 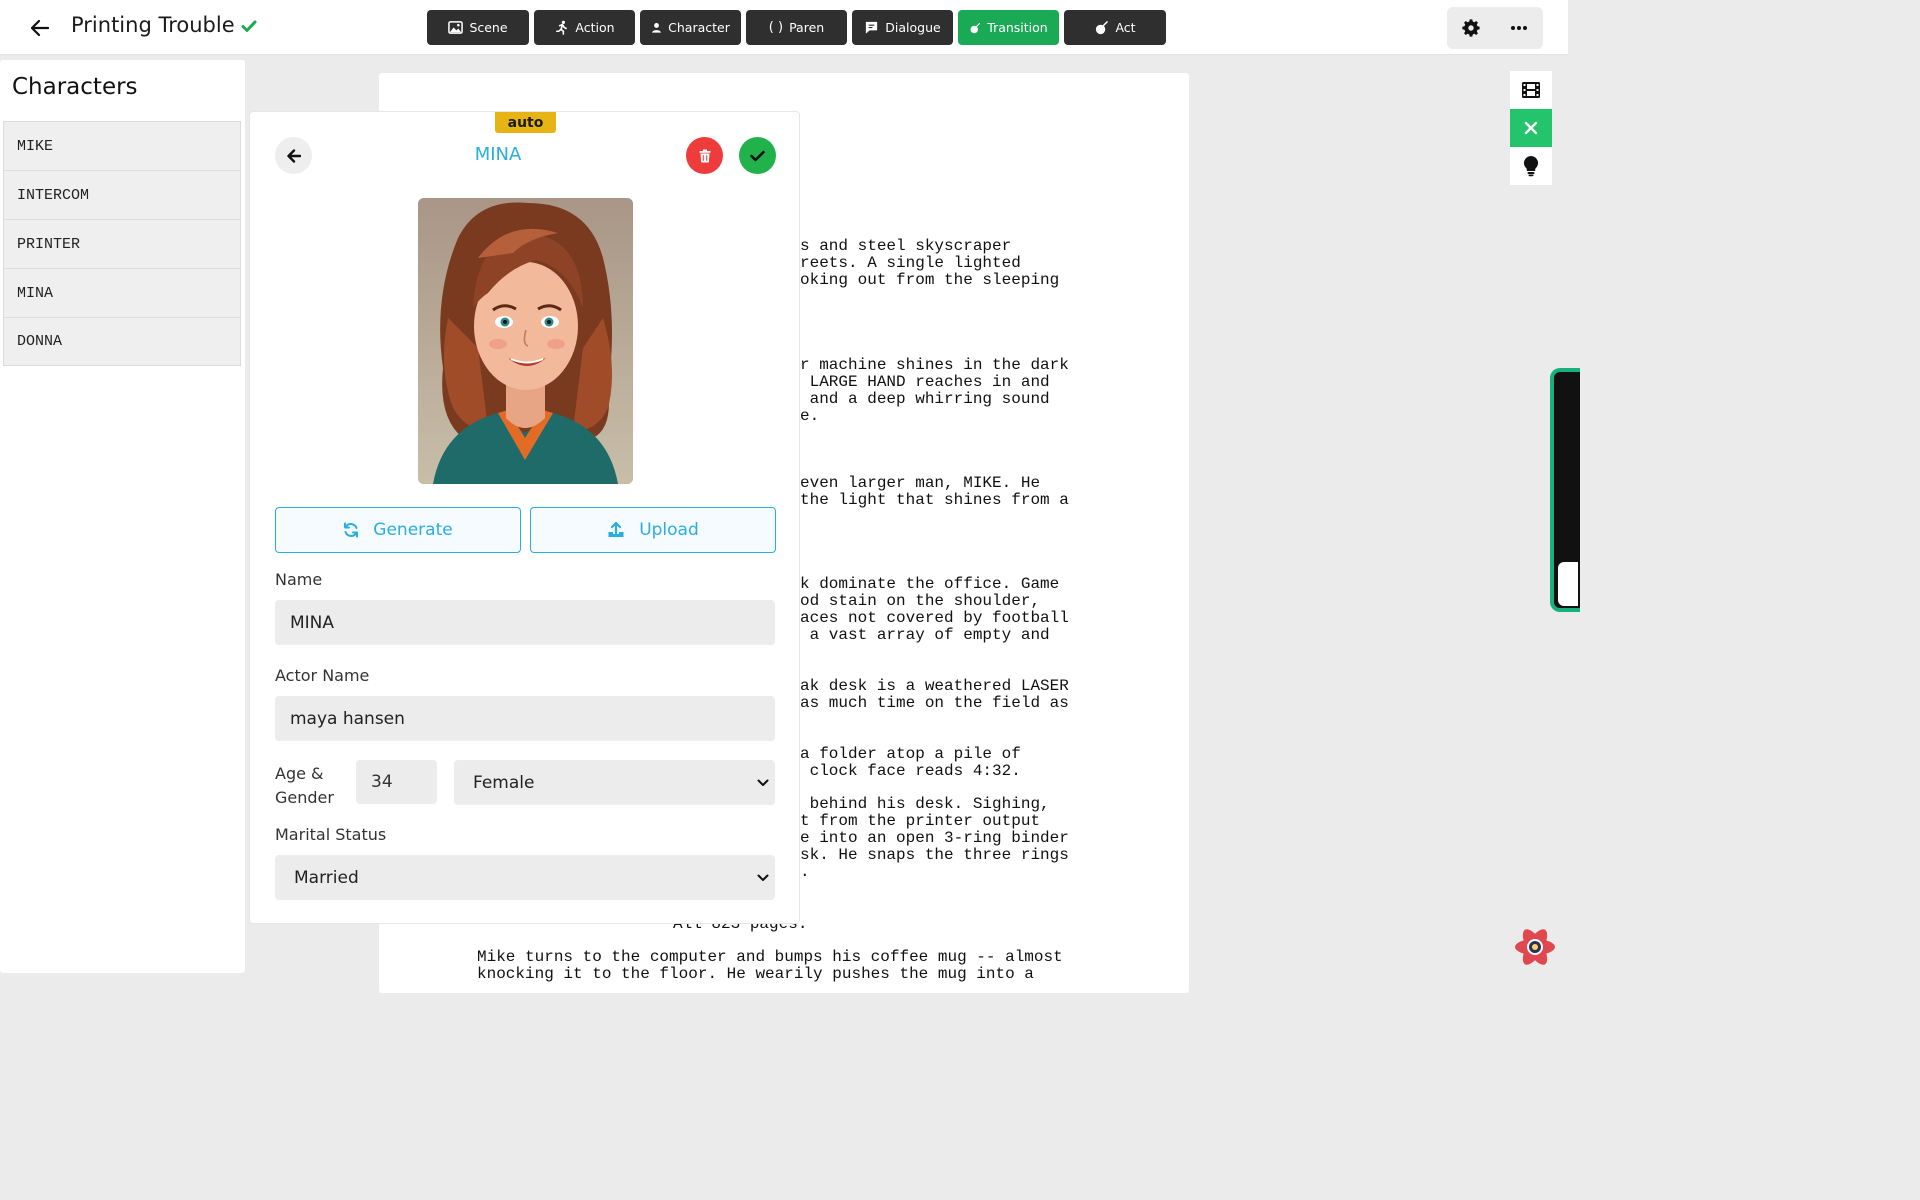 I want to click on upload-button: Upload, so click(x=653, y=530).